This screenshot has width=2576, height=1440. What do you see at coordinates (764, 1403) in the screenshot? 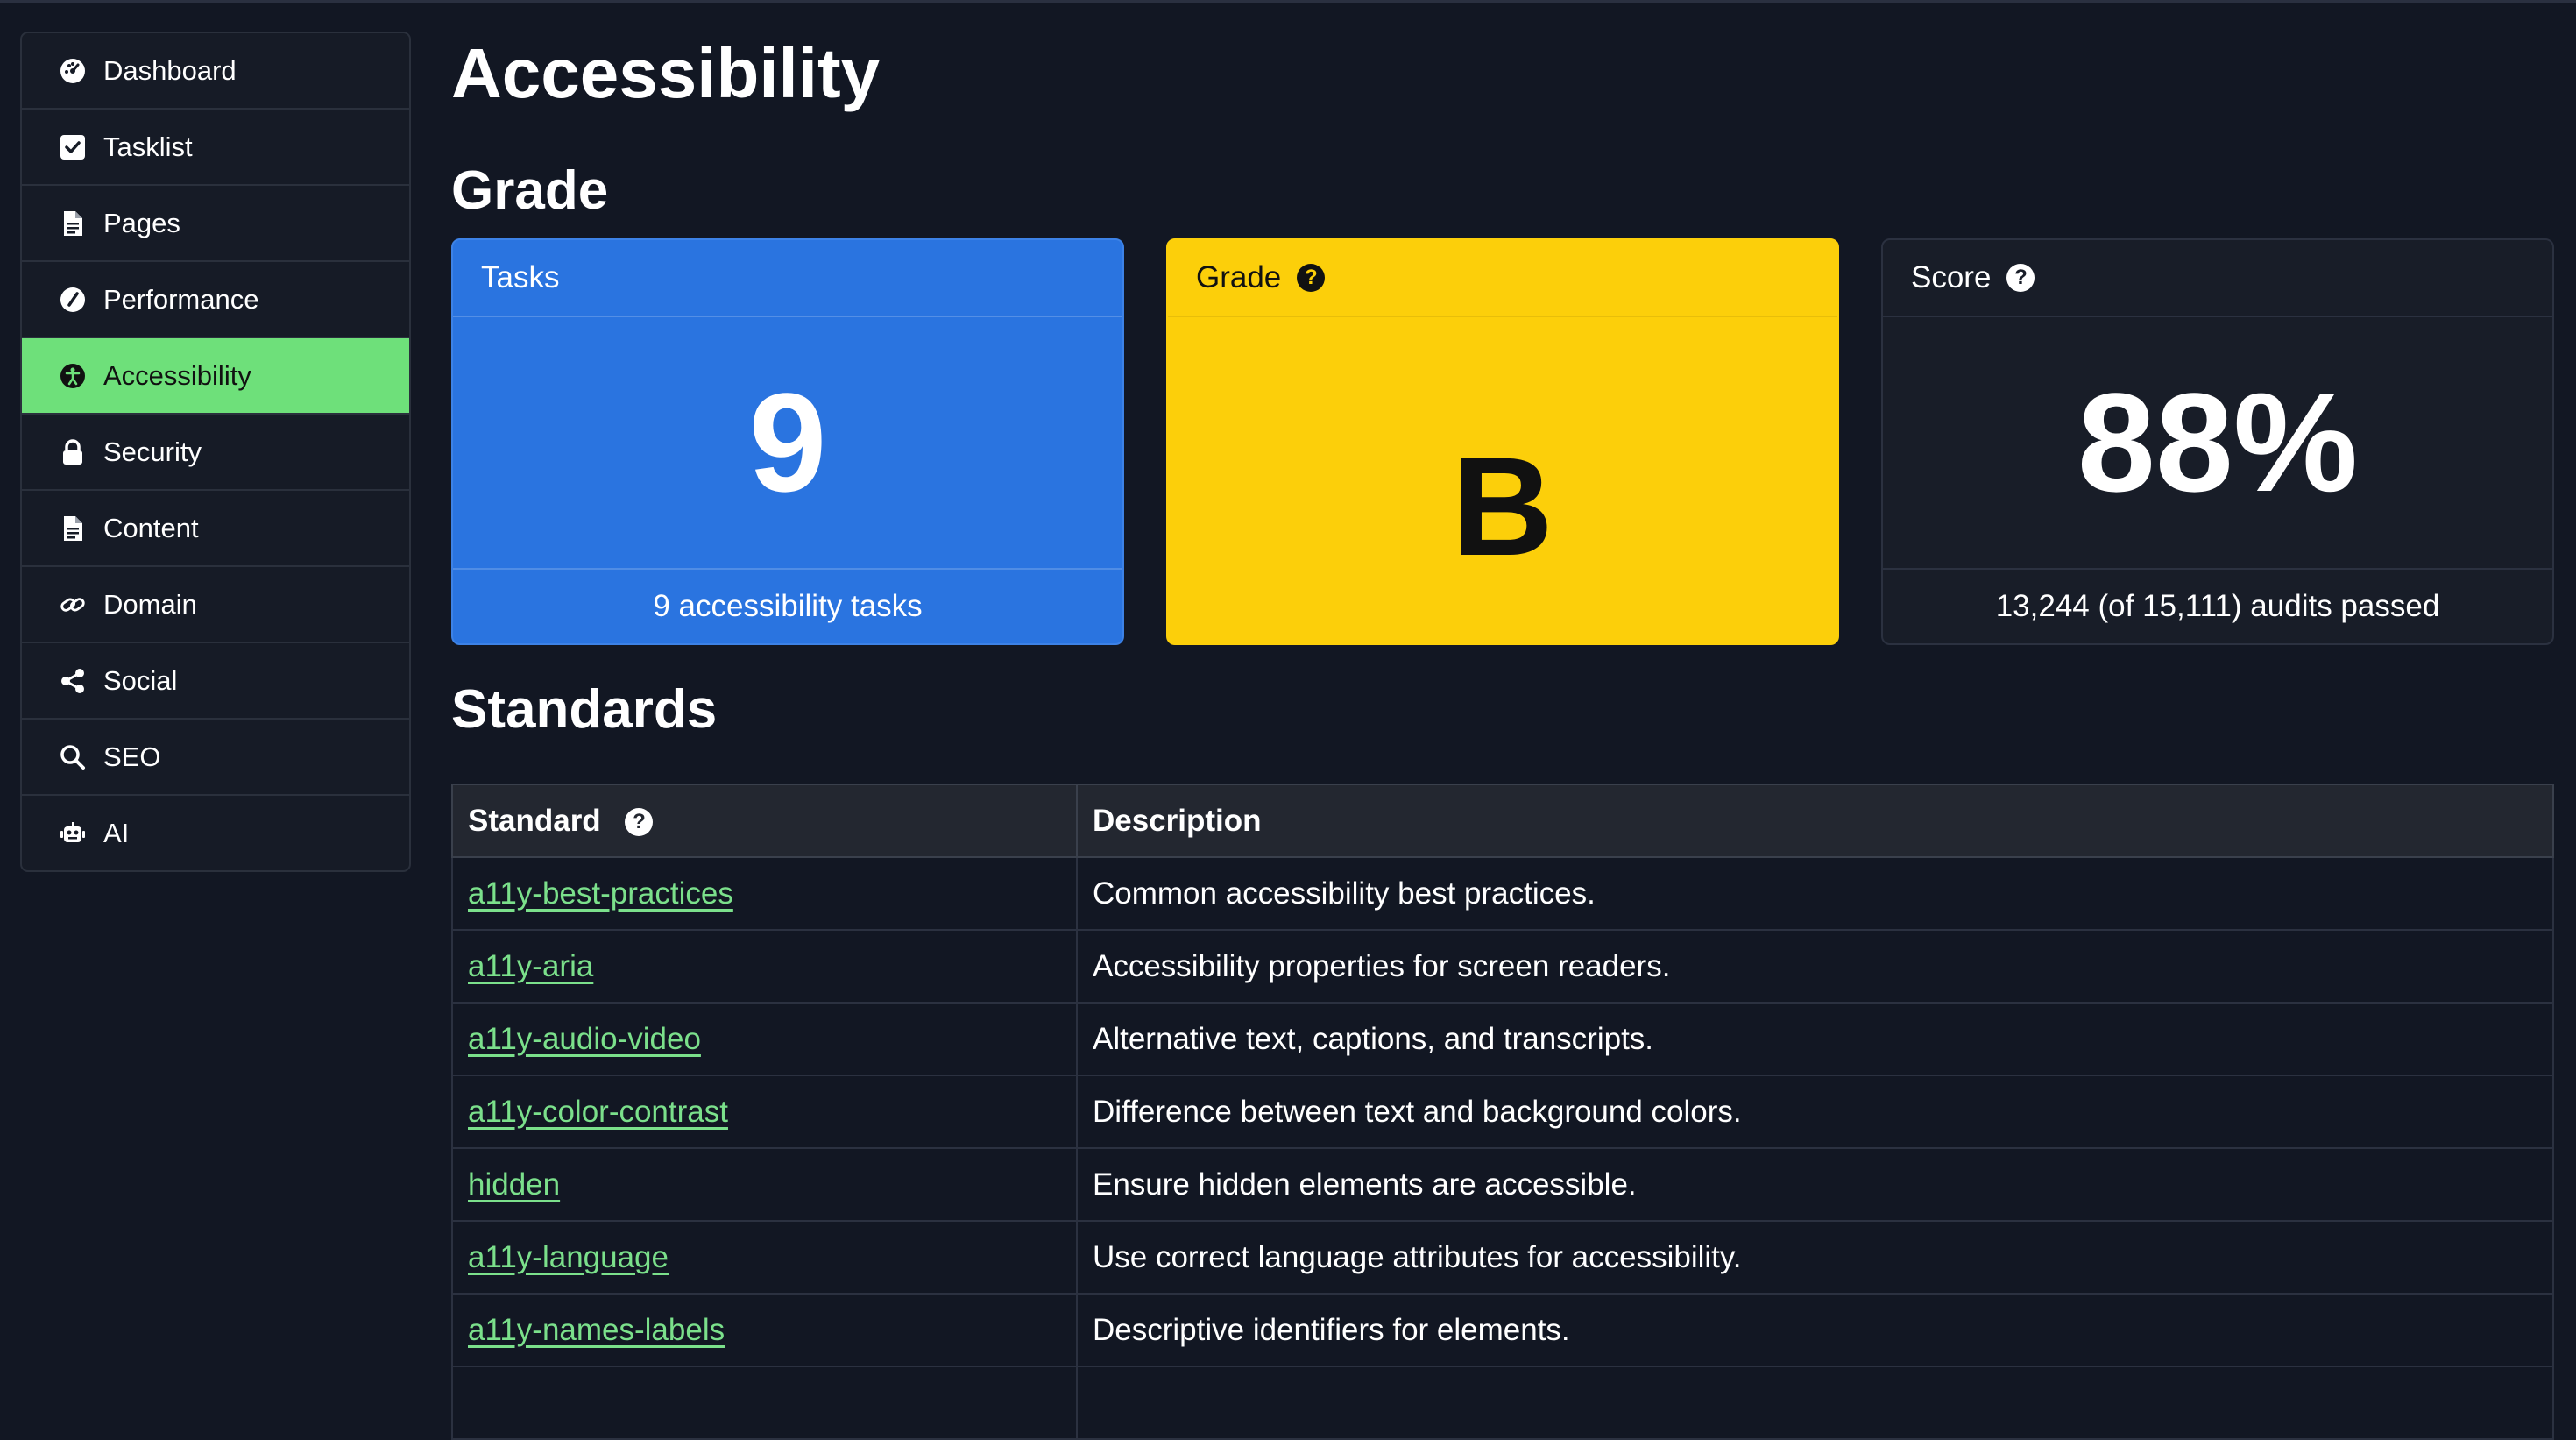
I see `standard-cell` at bounding box center [764, 1403].